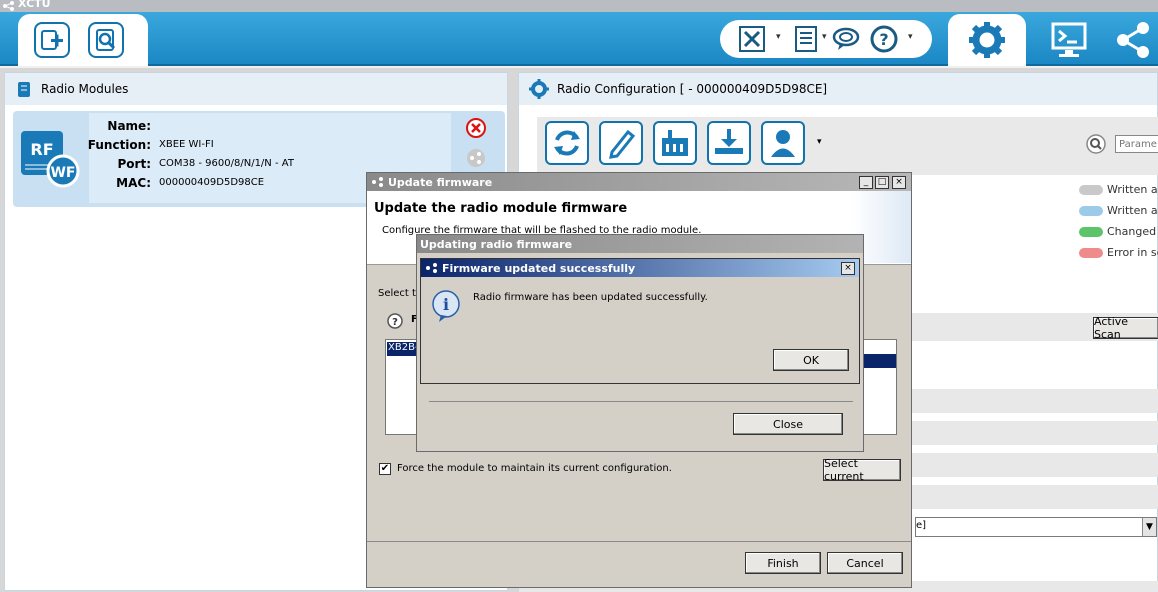 Image resolution: width=1158 pixels, height=592 pixels. What do you see at coordinates (476, 158) in the screenshot?
I see `network-discover-icon` at bounding box center [476, 158].